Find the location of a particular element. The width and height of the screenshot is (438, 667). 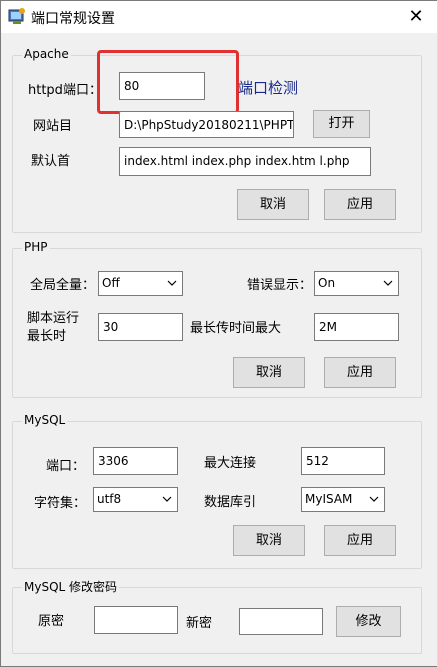

apache-cancel-button: 取消 is located at coordinates (273, 204).